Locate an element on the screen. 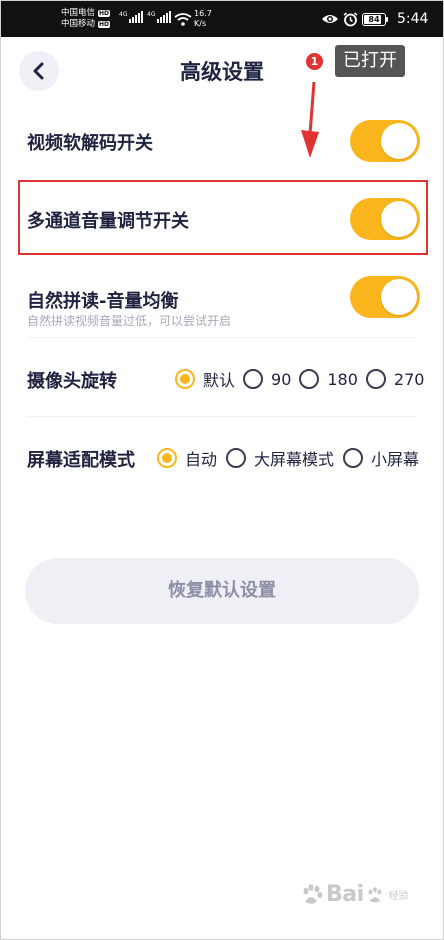 This screenshot has width=444, height=940. screen-mode-option-large: 大屏幕模式 is located at coordinates (280, 458).